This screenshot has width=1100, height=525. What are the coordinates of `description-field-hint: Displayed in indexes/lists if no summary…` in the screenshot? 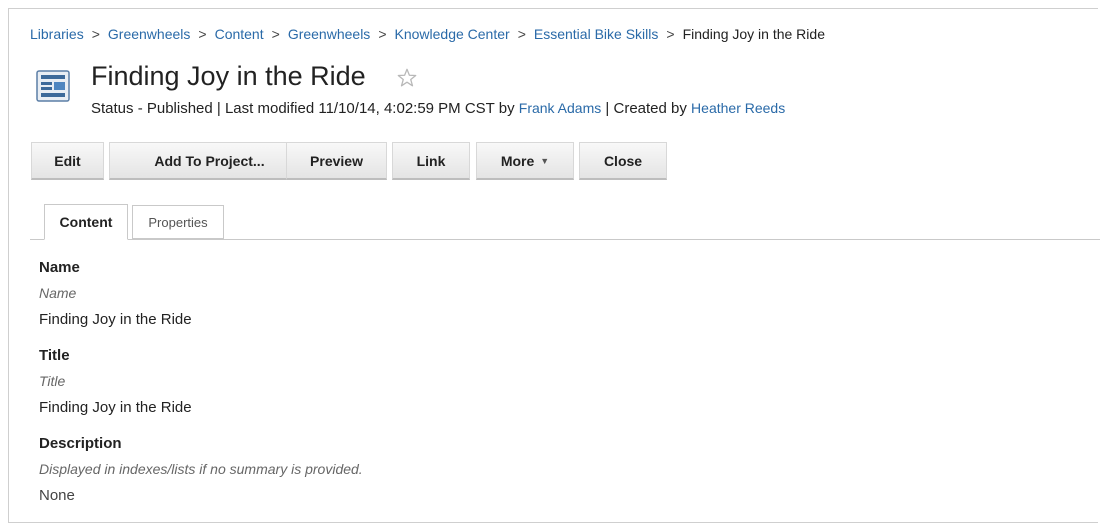 It's located at (201, 469).